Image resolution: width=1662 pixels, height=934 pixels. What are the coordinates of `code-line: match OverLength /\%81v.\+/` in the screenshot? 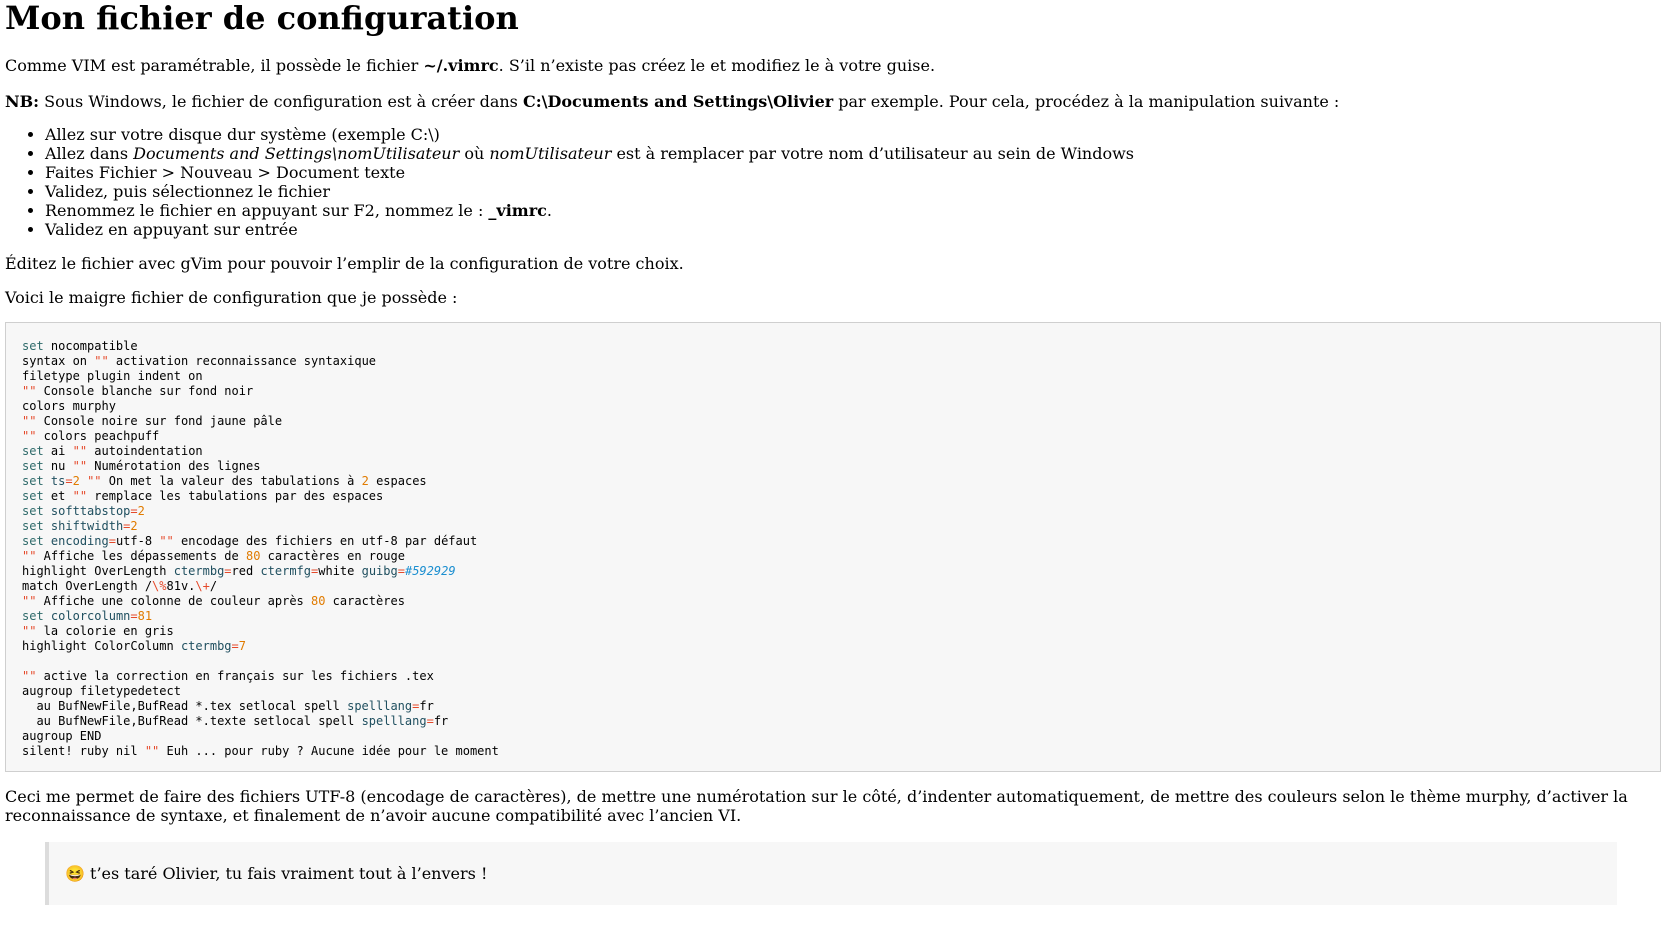 It's located at (119, 586).